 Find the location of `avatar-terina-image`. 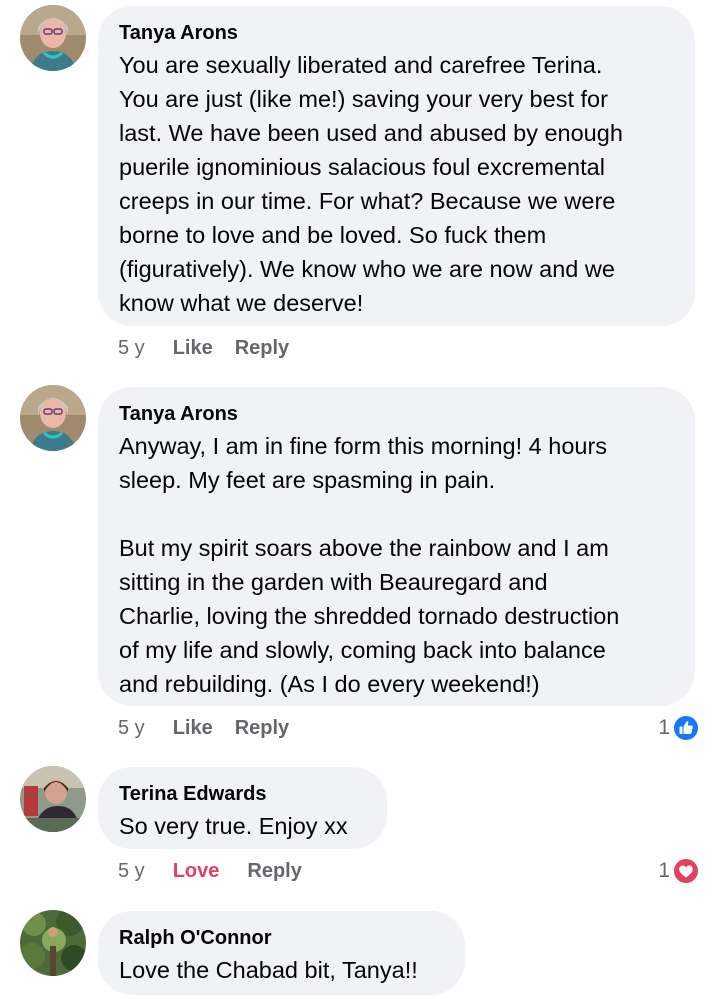

avatar-terina-image is located at coordinates (53, 799).